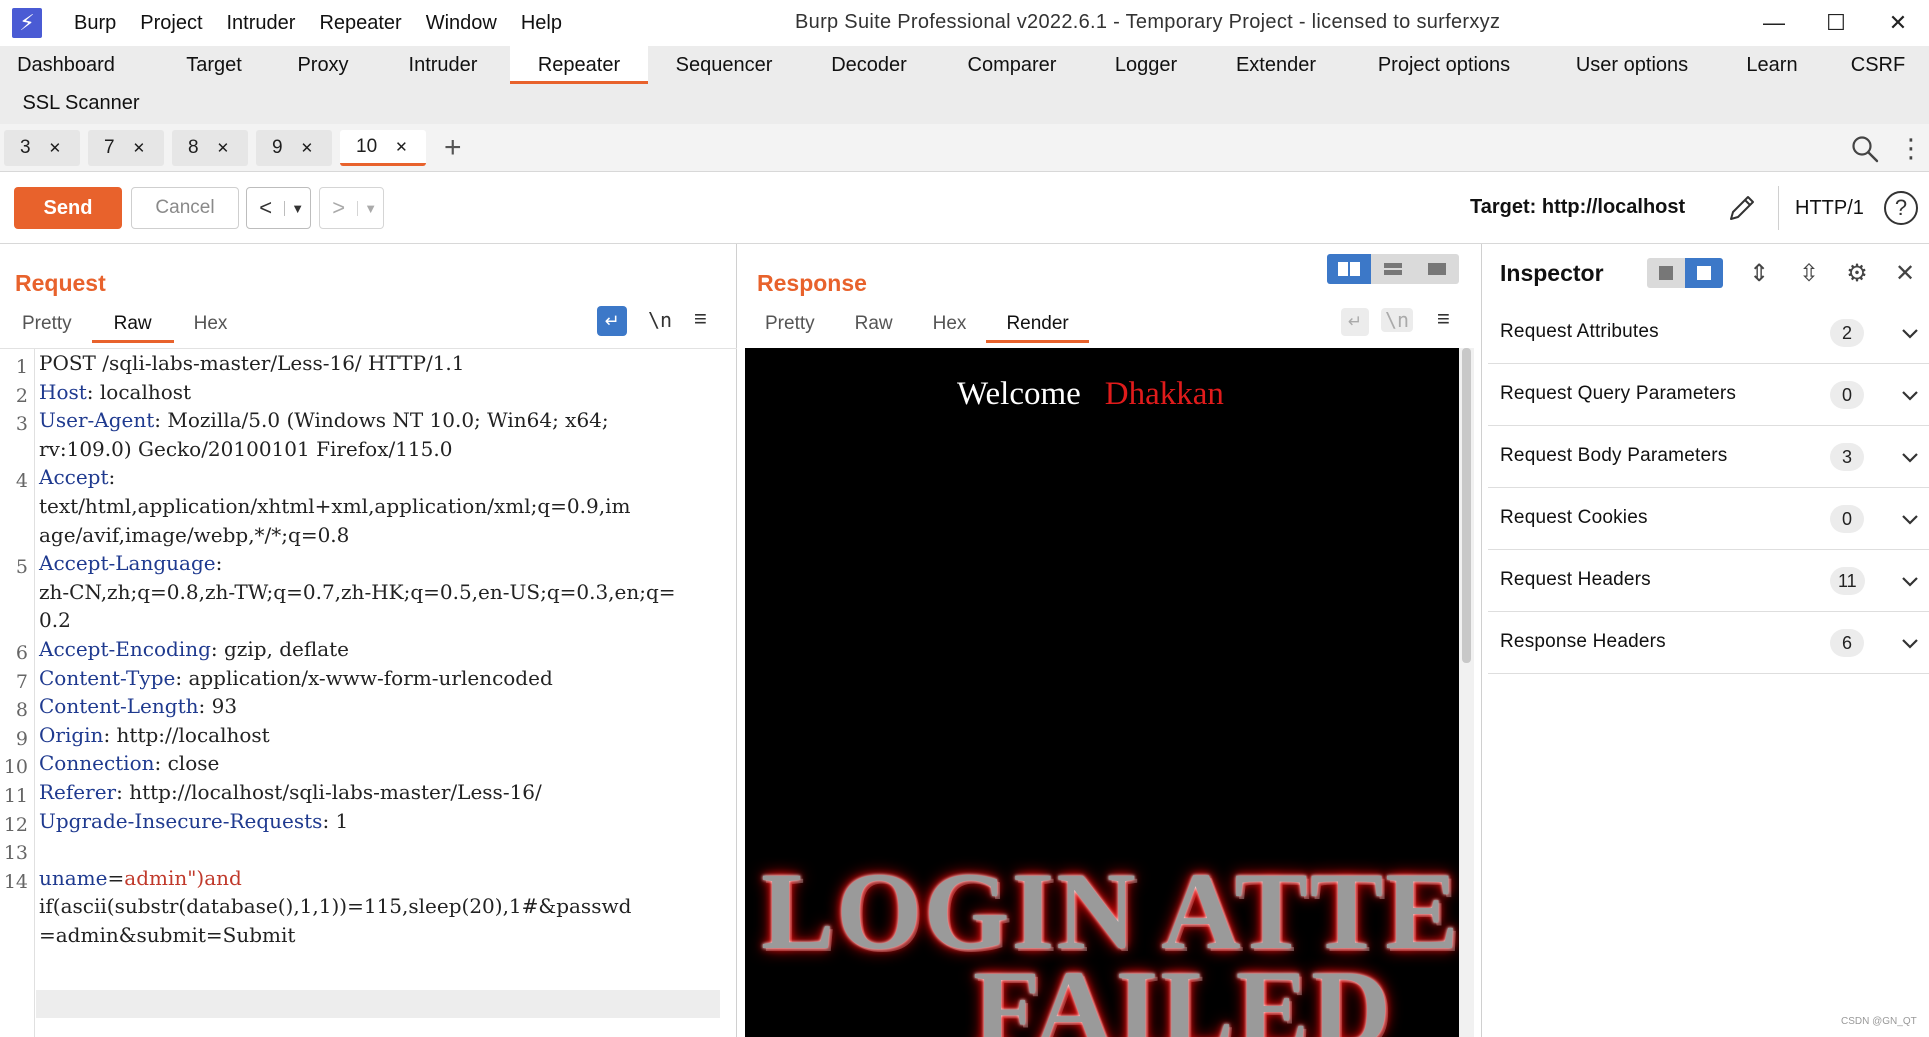 The image size is (1929, 1037). What do you see at coordinates (724, 65) in the screenshot?
I see `tab-sequencer: Sequencer` at bounding box center [724, 65].